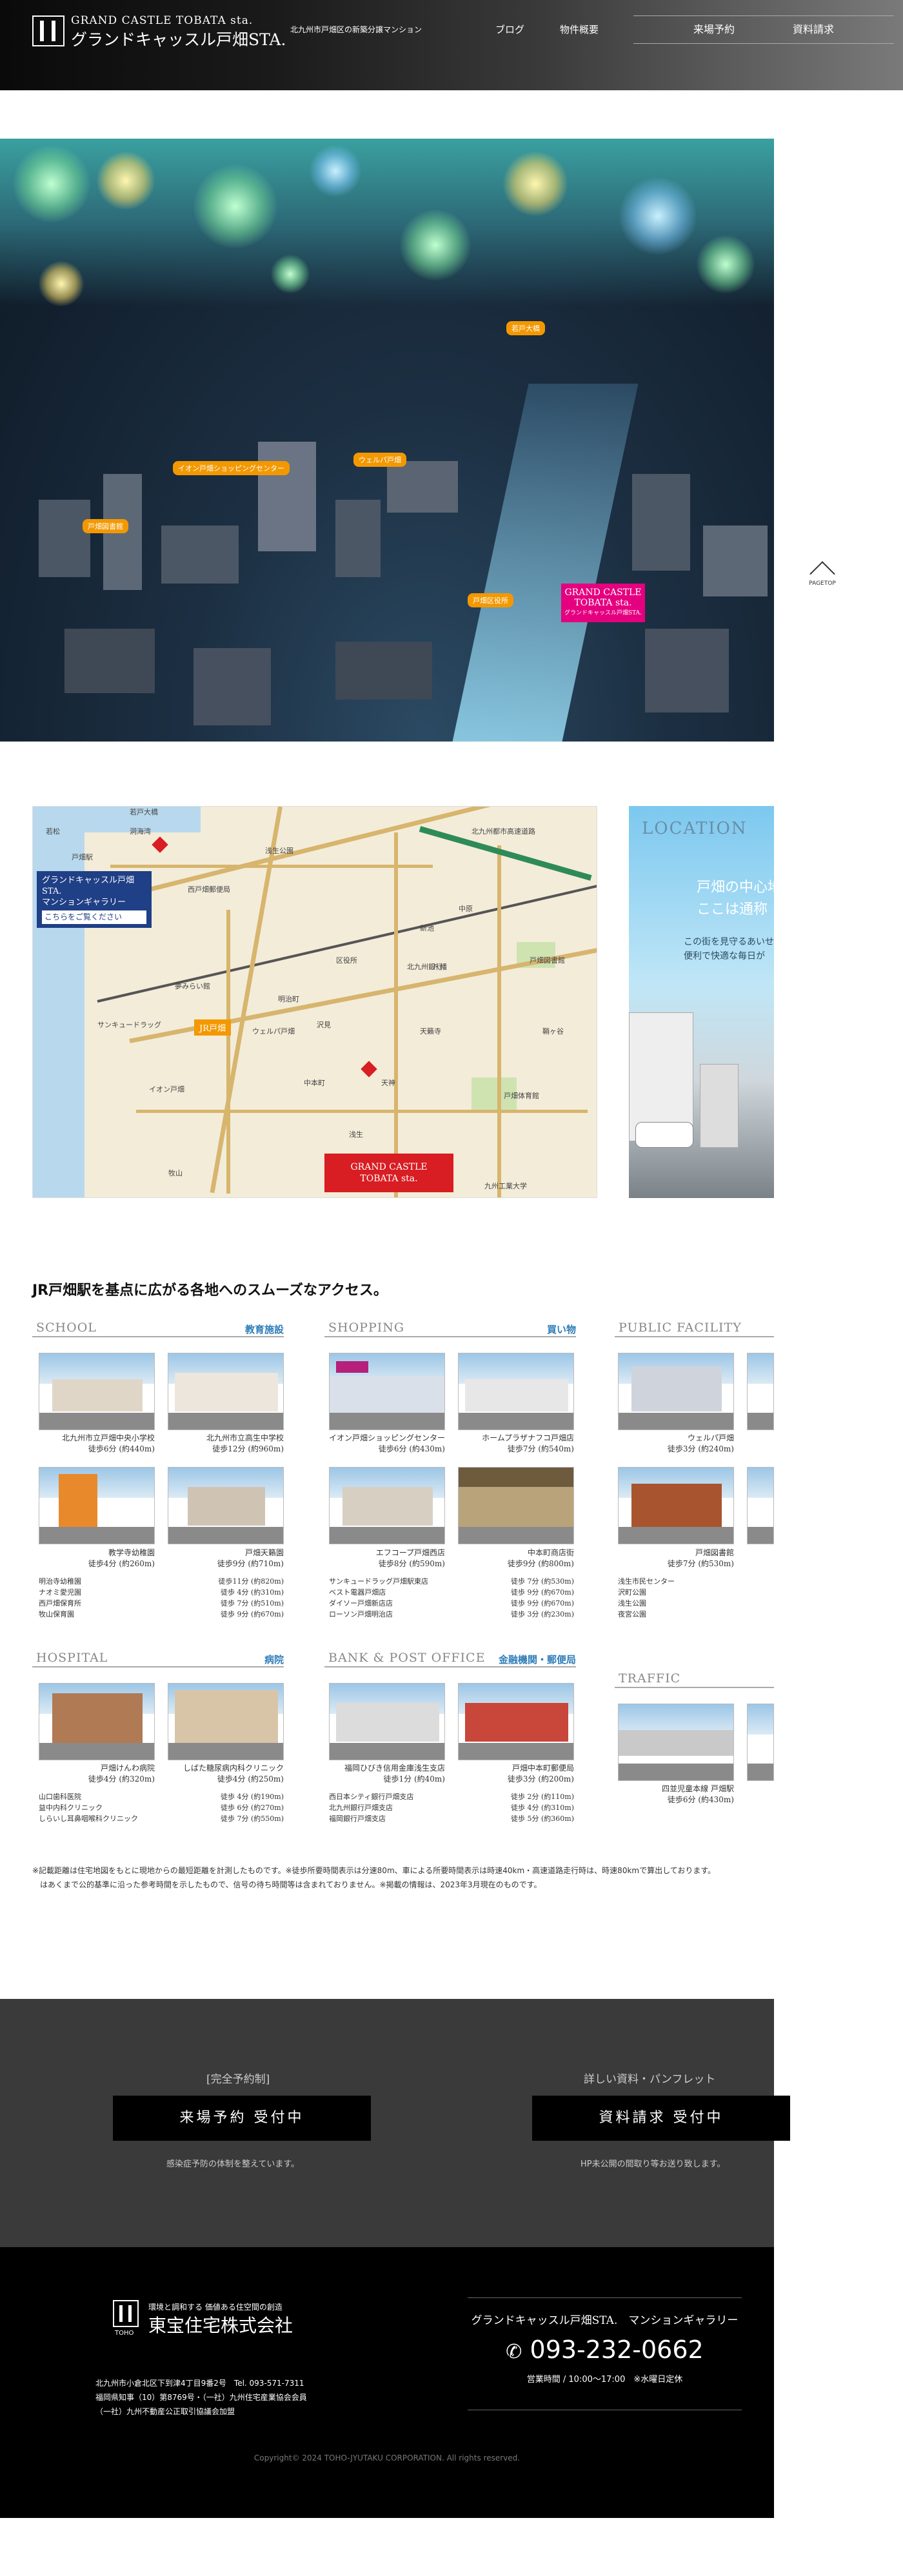 The height and width of the screenshot is (2576, 903). What do you see at coordinates (632, 1592) in the screenshot?
I see `list-name: 沢町公園` at bounding box center [632, 1592].